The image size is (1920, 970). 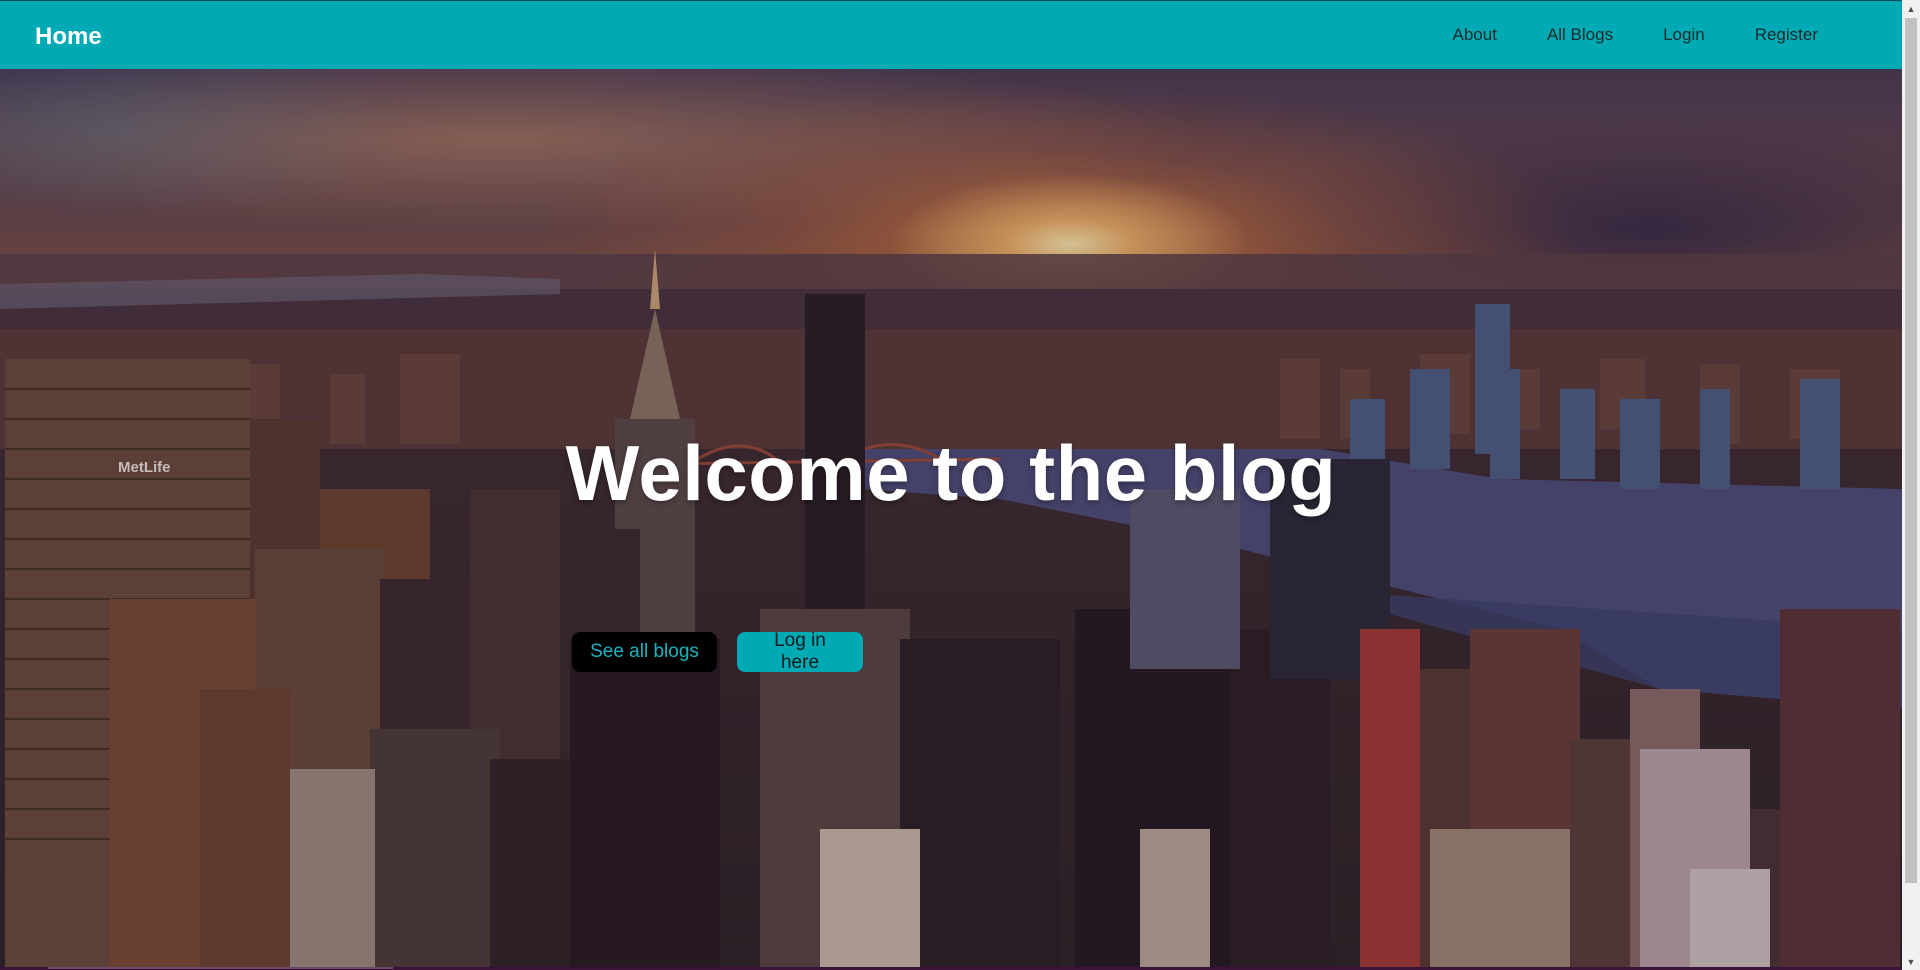 I want to click on navbar: Home About All Blogs Login Register, so click(x=951, y=34).